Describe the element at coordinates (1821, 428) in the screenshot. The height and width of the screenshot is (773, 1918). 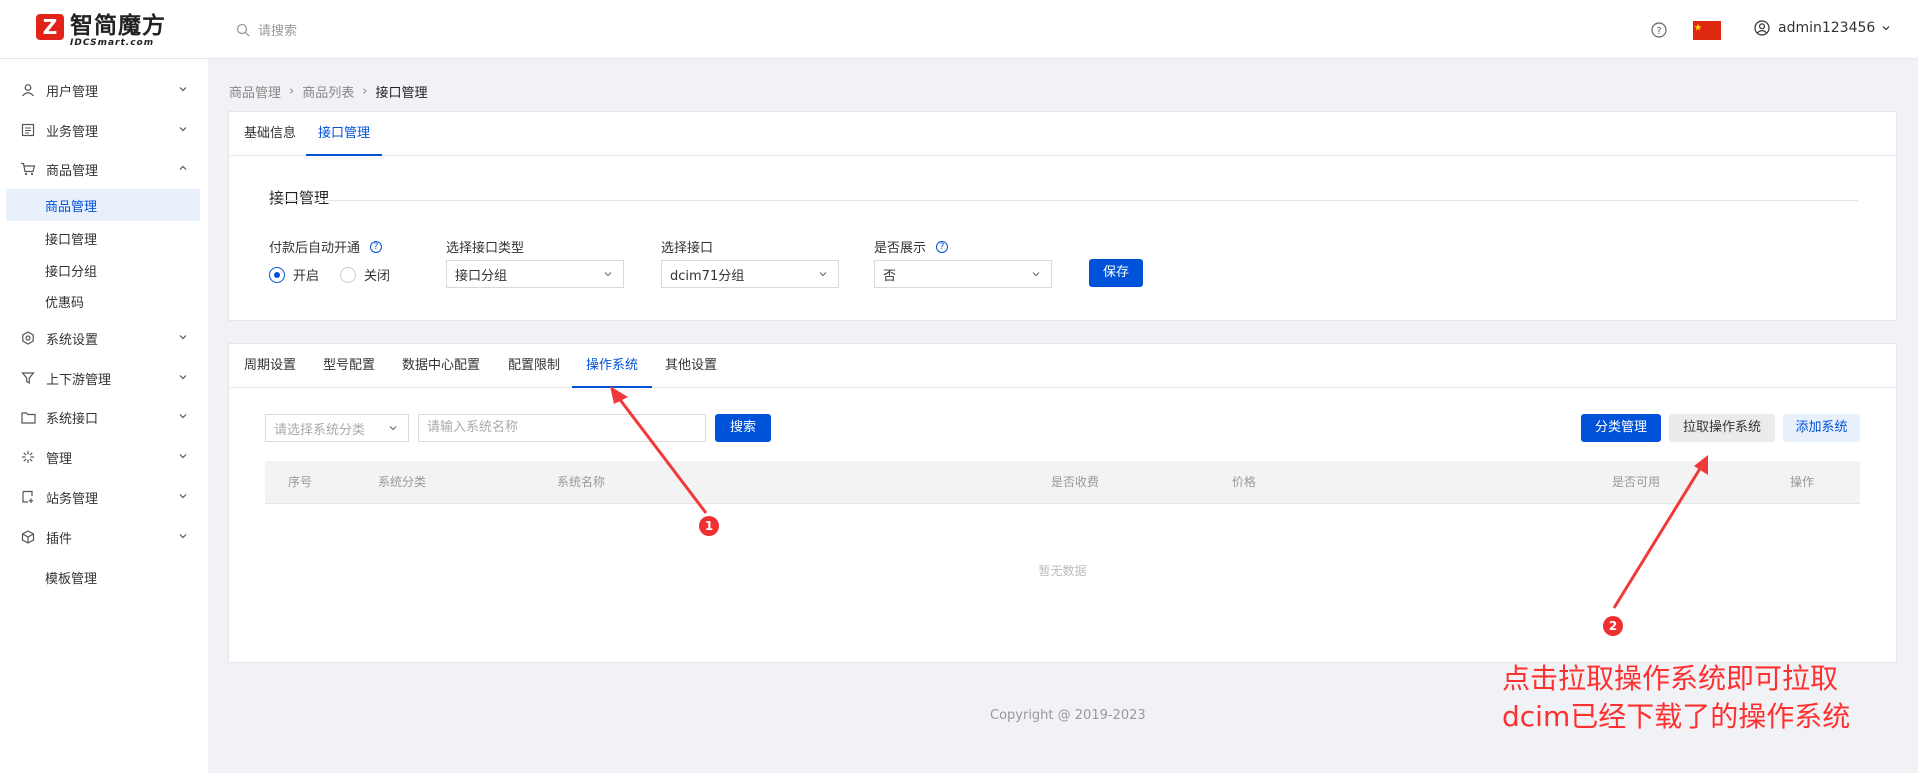
I see `add-os-button: 添加系统` at that location.